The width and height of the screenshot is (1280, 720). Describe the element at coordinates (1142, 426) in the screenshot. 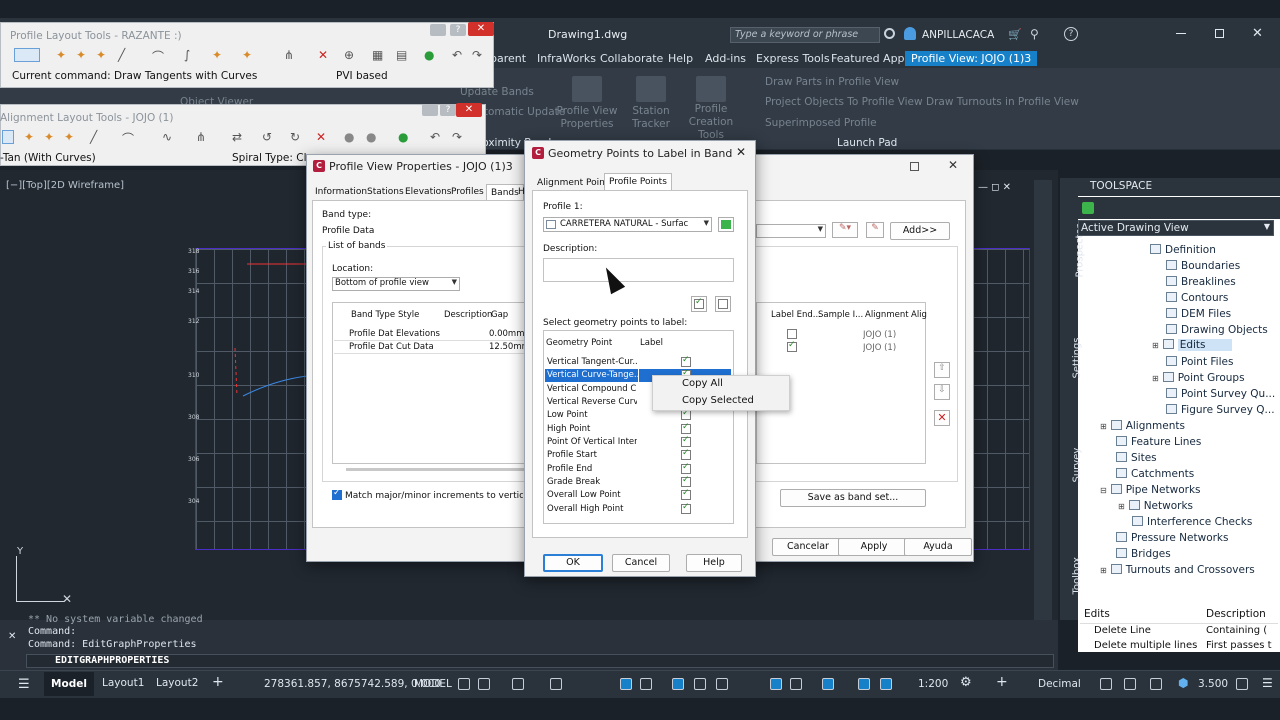

I see `tree-item-alignments: ⊞ Alignments` at that location.